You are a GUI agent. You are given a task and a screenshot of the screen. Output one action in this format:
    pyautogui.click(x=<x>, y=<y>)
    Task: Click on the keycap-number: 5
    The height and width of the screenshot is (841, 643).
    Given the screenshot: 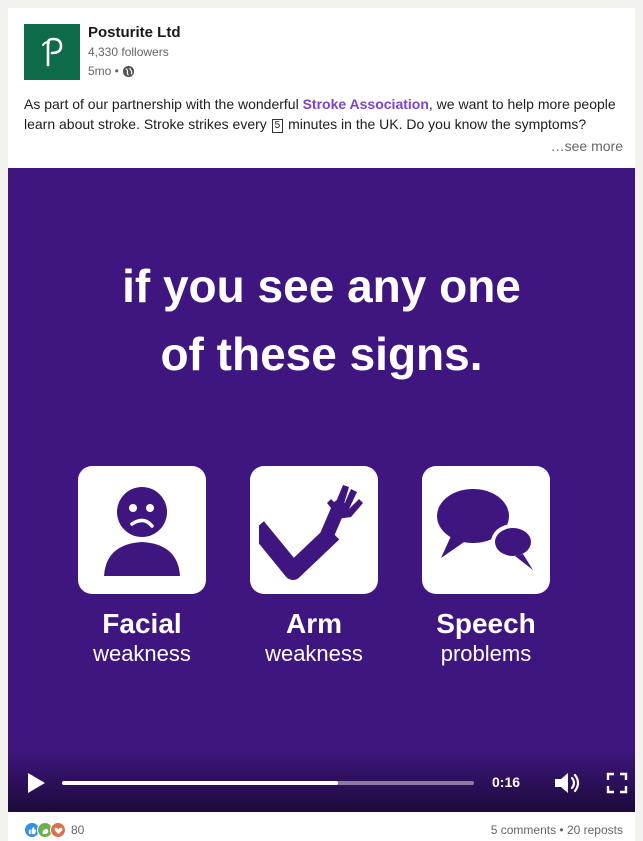 What is the action you would take?
    pyautogui.click(x=277, y=126)
    